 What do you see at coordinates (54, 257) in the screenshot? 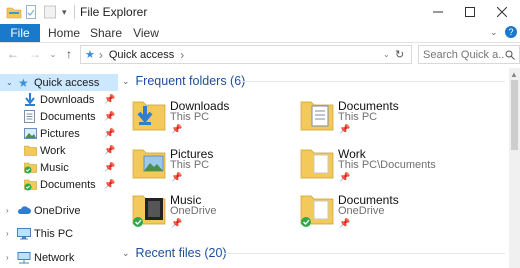
I see `sidebar-item-label: Network` at bounding box center [54, 257].